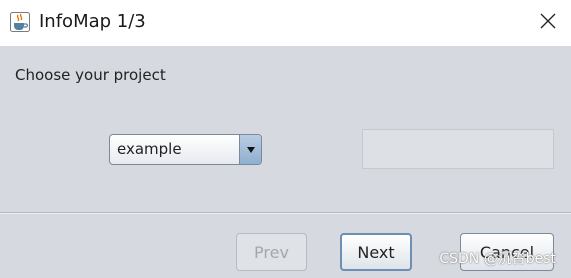 The image size is (571, 278). I want to click on close-icon, so click(548, 23).